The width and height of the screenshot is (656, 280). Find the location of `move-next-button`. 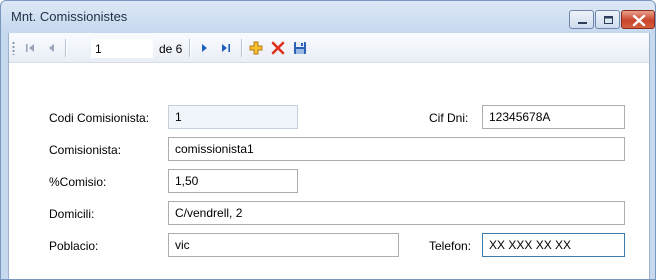

move-next-button is located at coordinates (204, 48).